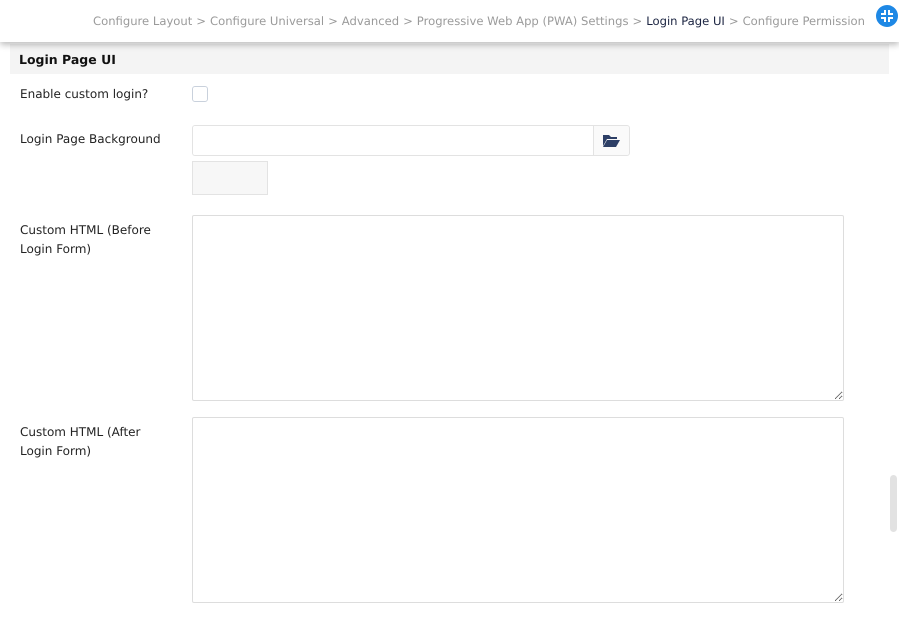 The image size is (899, 617). Describe the element at coordinates (91, 139) in the screenshot. I see `field-label: Login Page Background` at that location.